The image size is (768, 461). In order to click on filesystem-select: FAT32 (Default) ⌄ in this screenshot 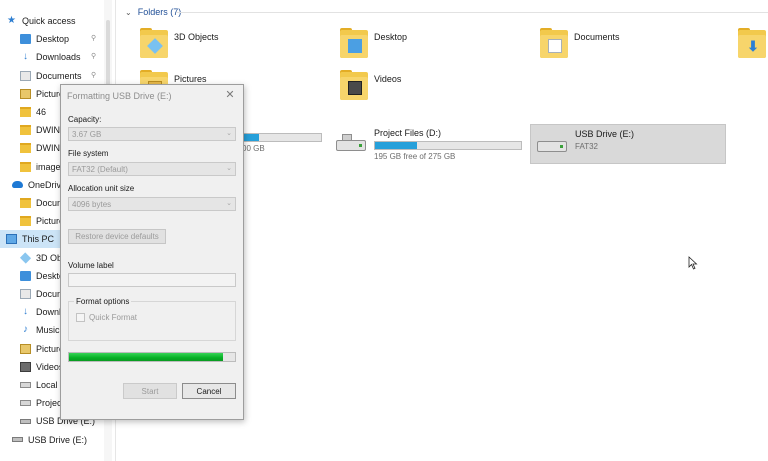, I will do `click(152, 169)`.